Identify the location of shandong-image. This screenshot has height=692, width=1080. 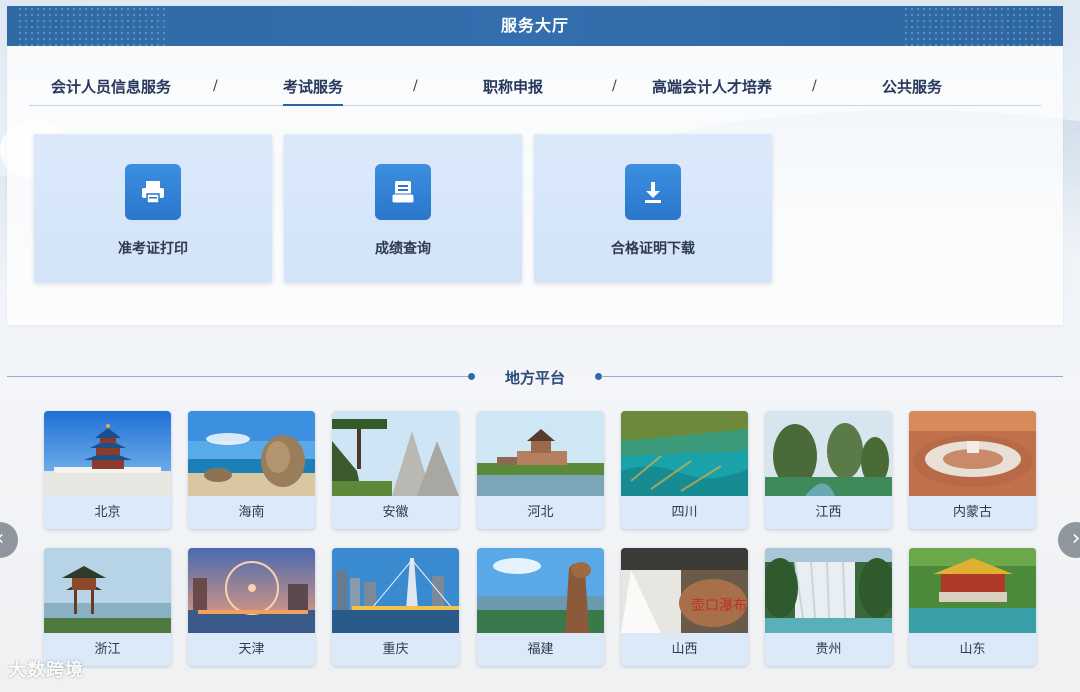
(972, 590).